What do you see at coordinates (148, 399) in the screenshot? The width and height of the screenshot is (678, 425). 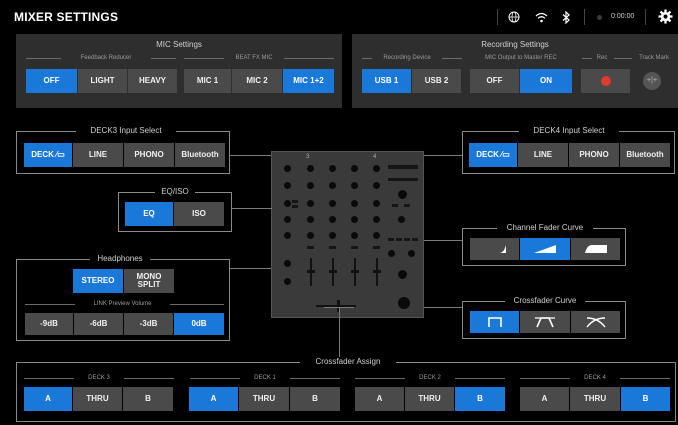 I see `assign-deck3-b-button: B` at bounding box center [148, 399].